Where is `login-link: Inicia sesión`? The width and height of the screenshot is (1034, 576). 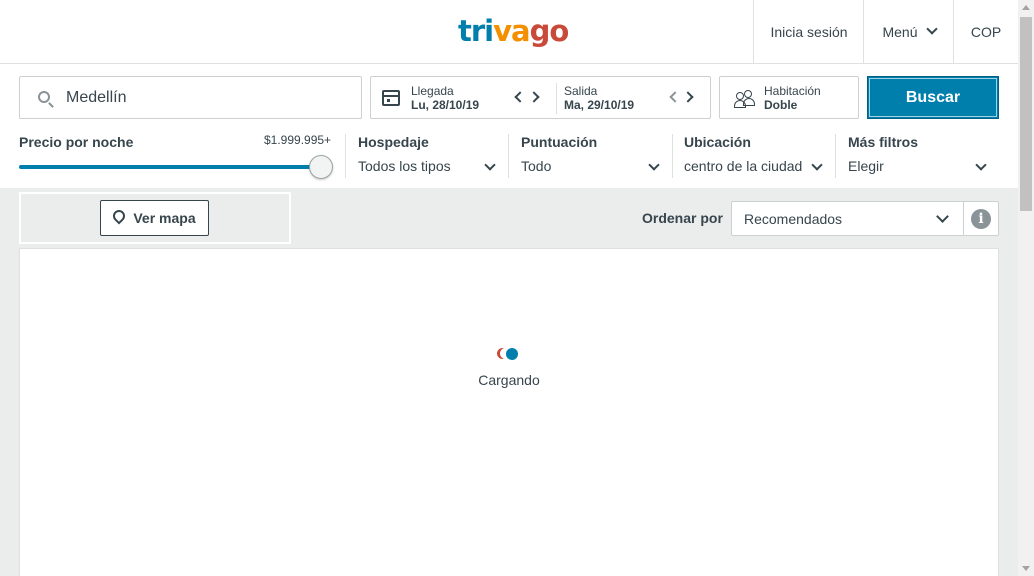 login-link: Inicia sesión is located at coordinates (808, 31).